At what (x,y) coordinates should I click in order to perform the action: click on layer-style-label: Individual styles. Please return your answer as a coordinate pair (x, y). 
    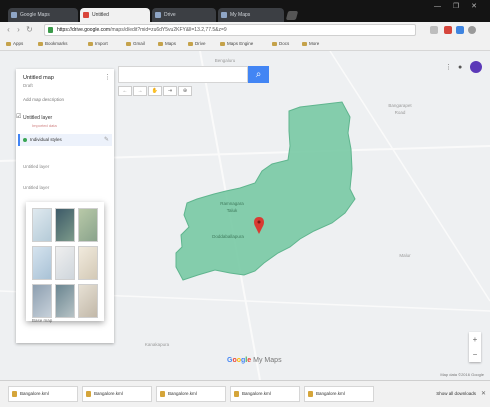
    Looking at the image, I should click on (46, 139).